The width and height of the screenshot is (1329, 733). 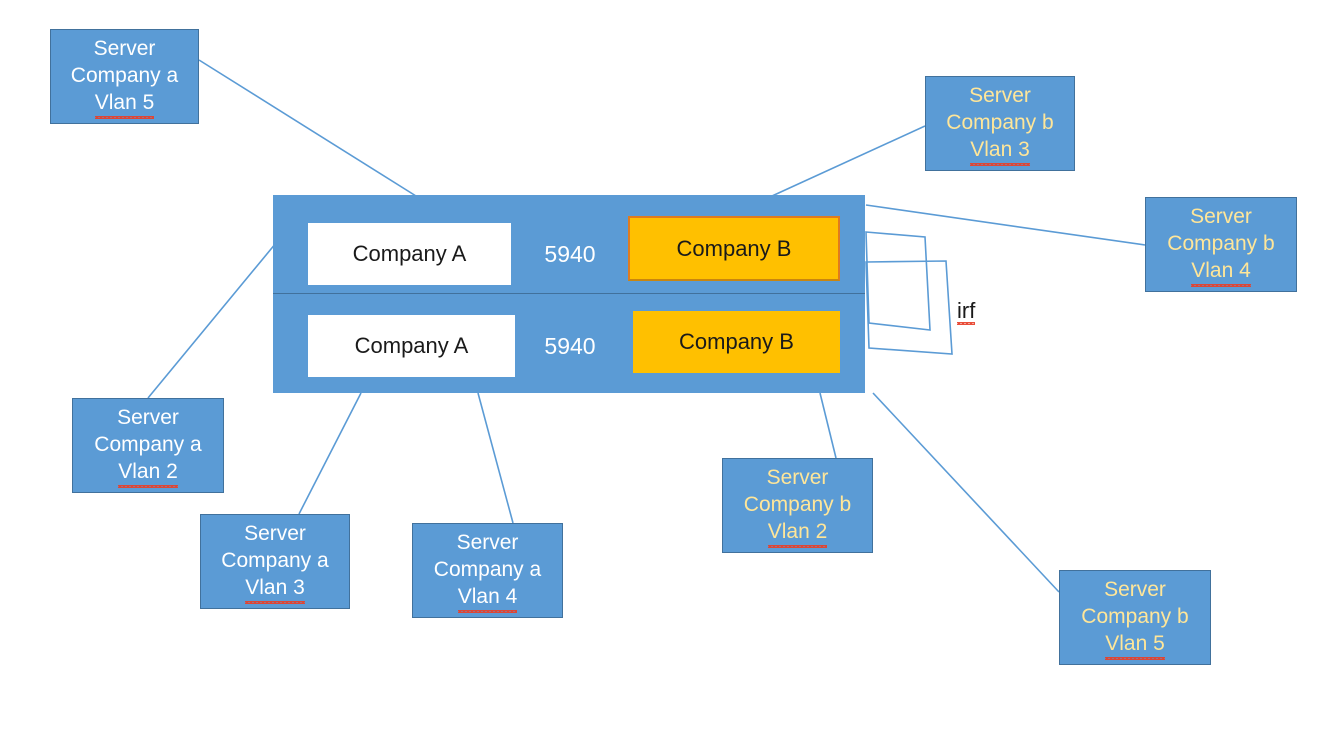 I want to click on irf-text: irf, so click(x=966, y=311).